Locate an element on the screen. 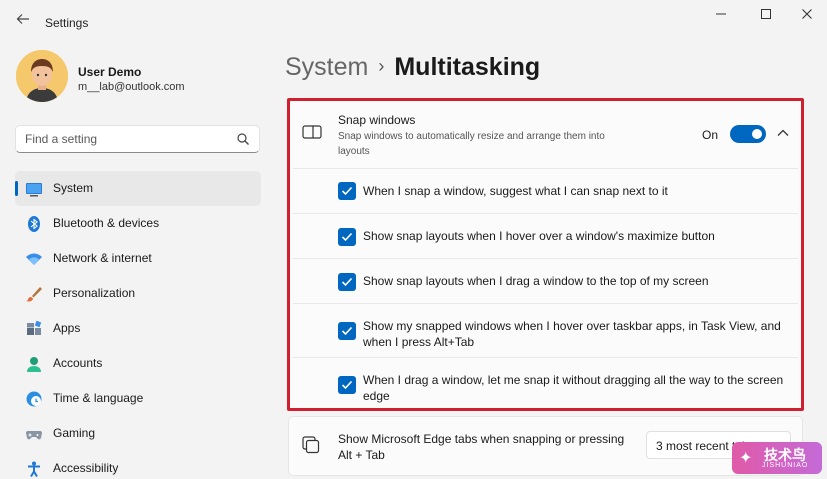  sidebar-item-label: Network & internet is located at coordinates (102, 258).